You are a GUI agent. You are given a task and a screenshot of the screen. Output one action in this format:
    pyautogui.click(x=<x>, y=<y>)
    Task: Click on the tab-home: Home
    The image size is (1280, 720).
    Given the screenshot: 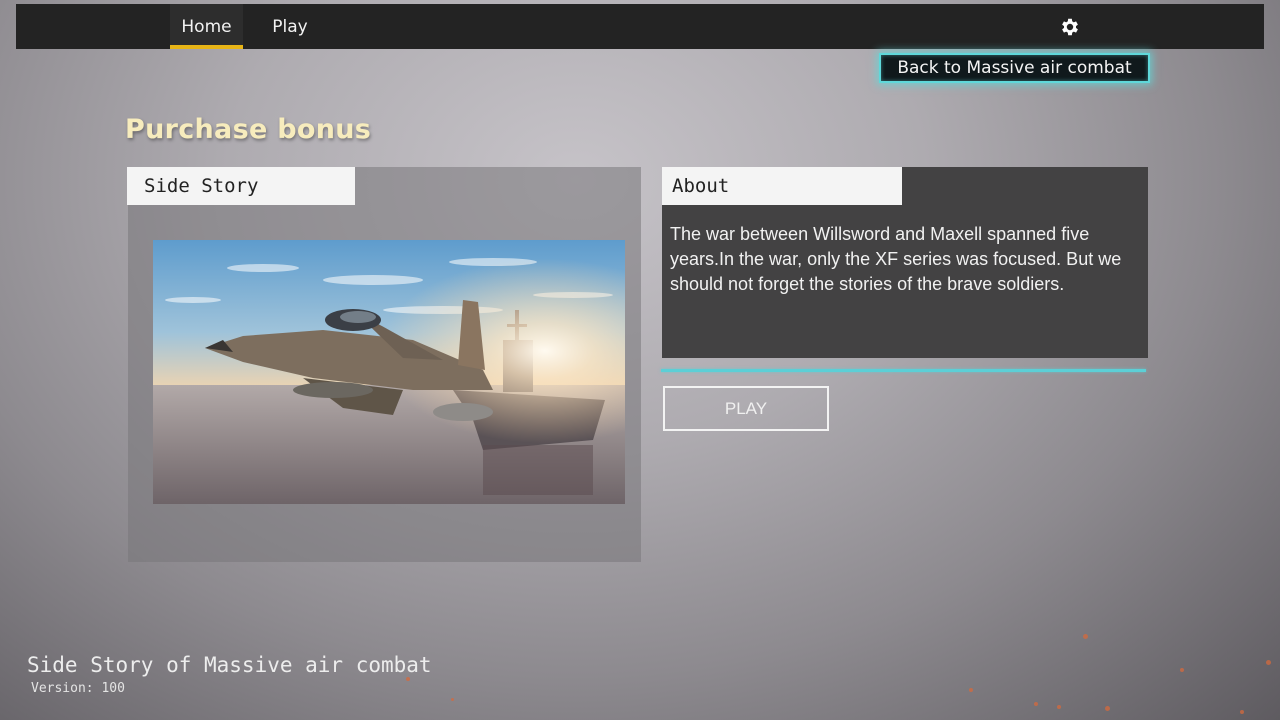 What is the action you would take?
    pyautogui.click(x=206, y=26)
    